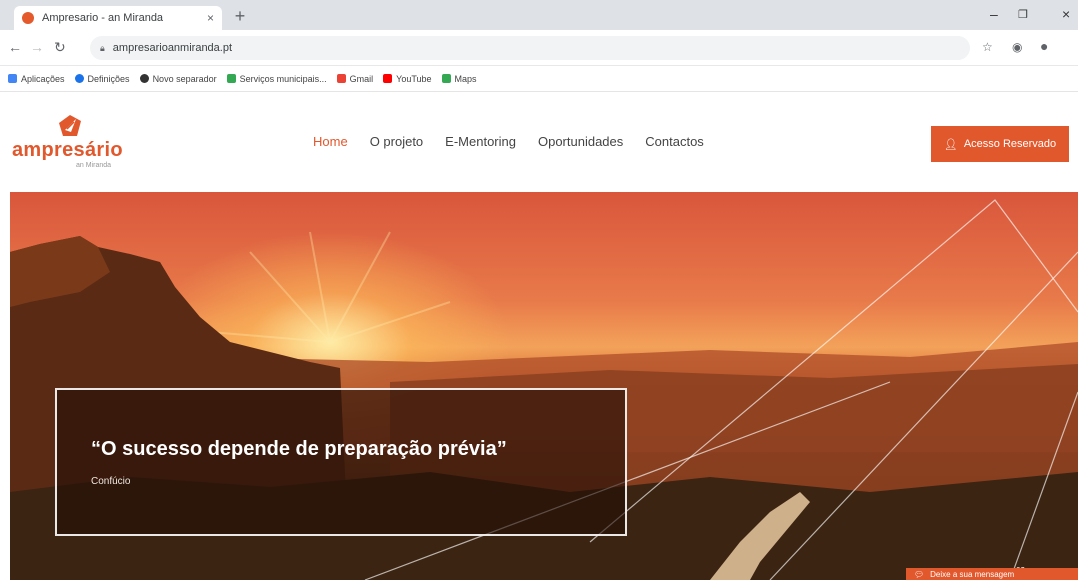  Describe the element at coordinates (330, 141) in the screenshot. I see `nav-home: Home` at that location.